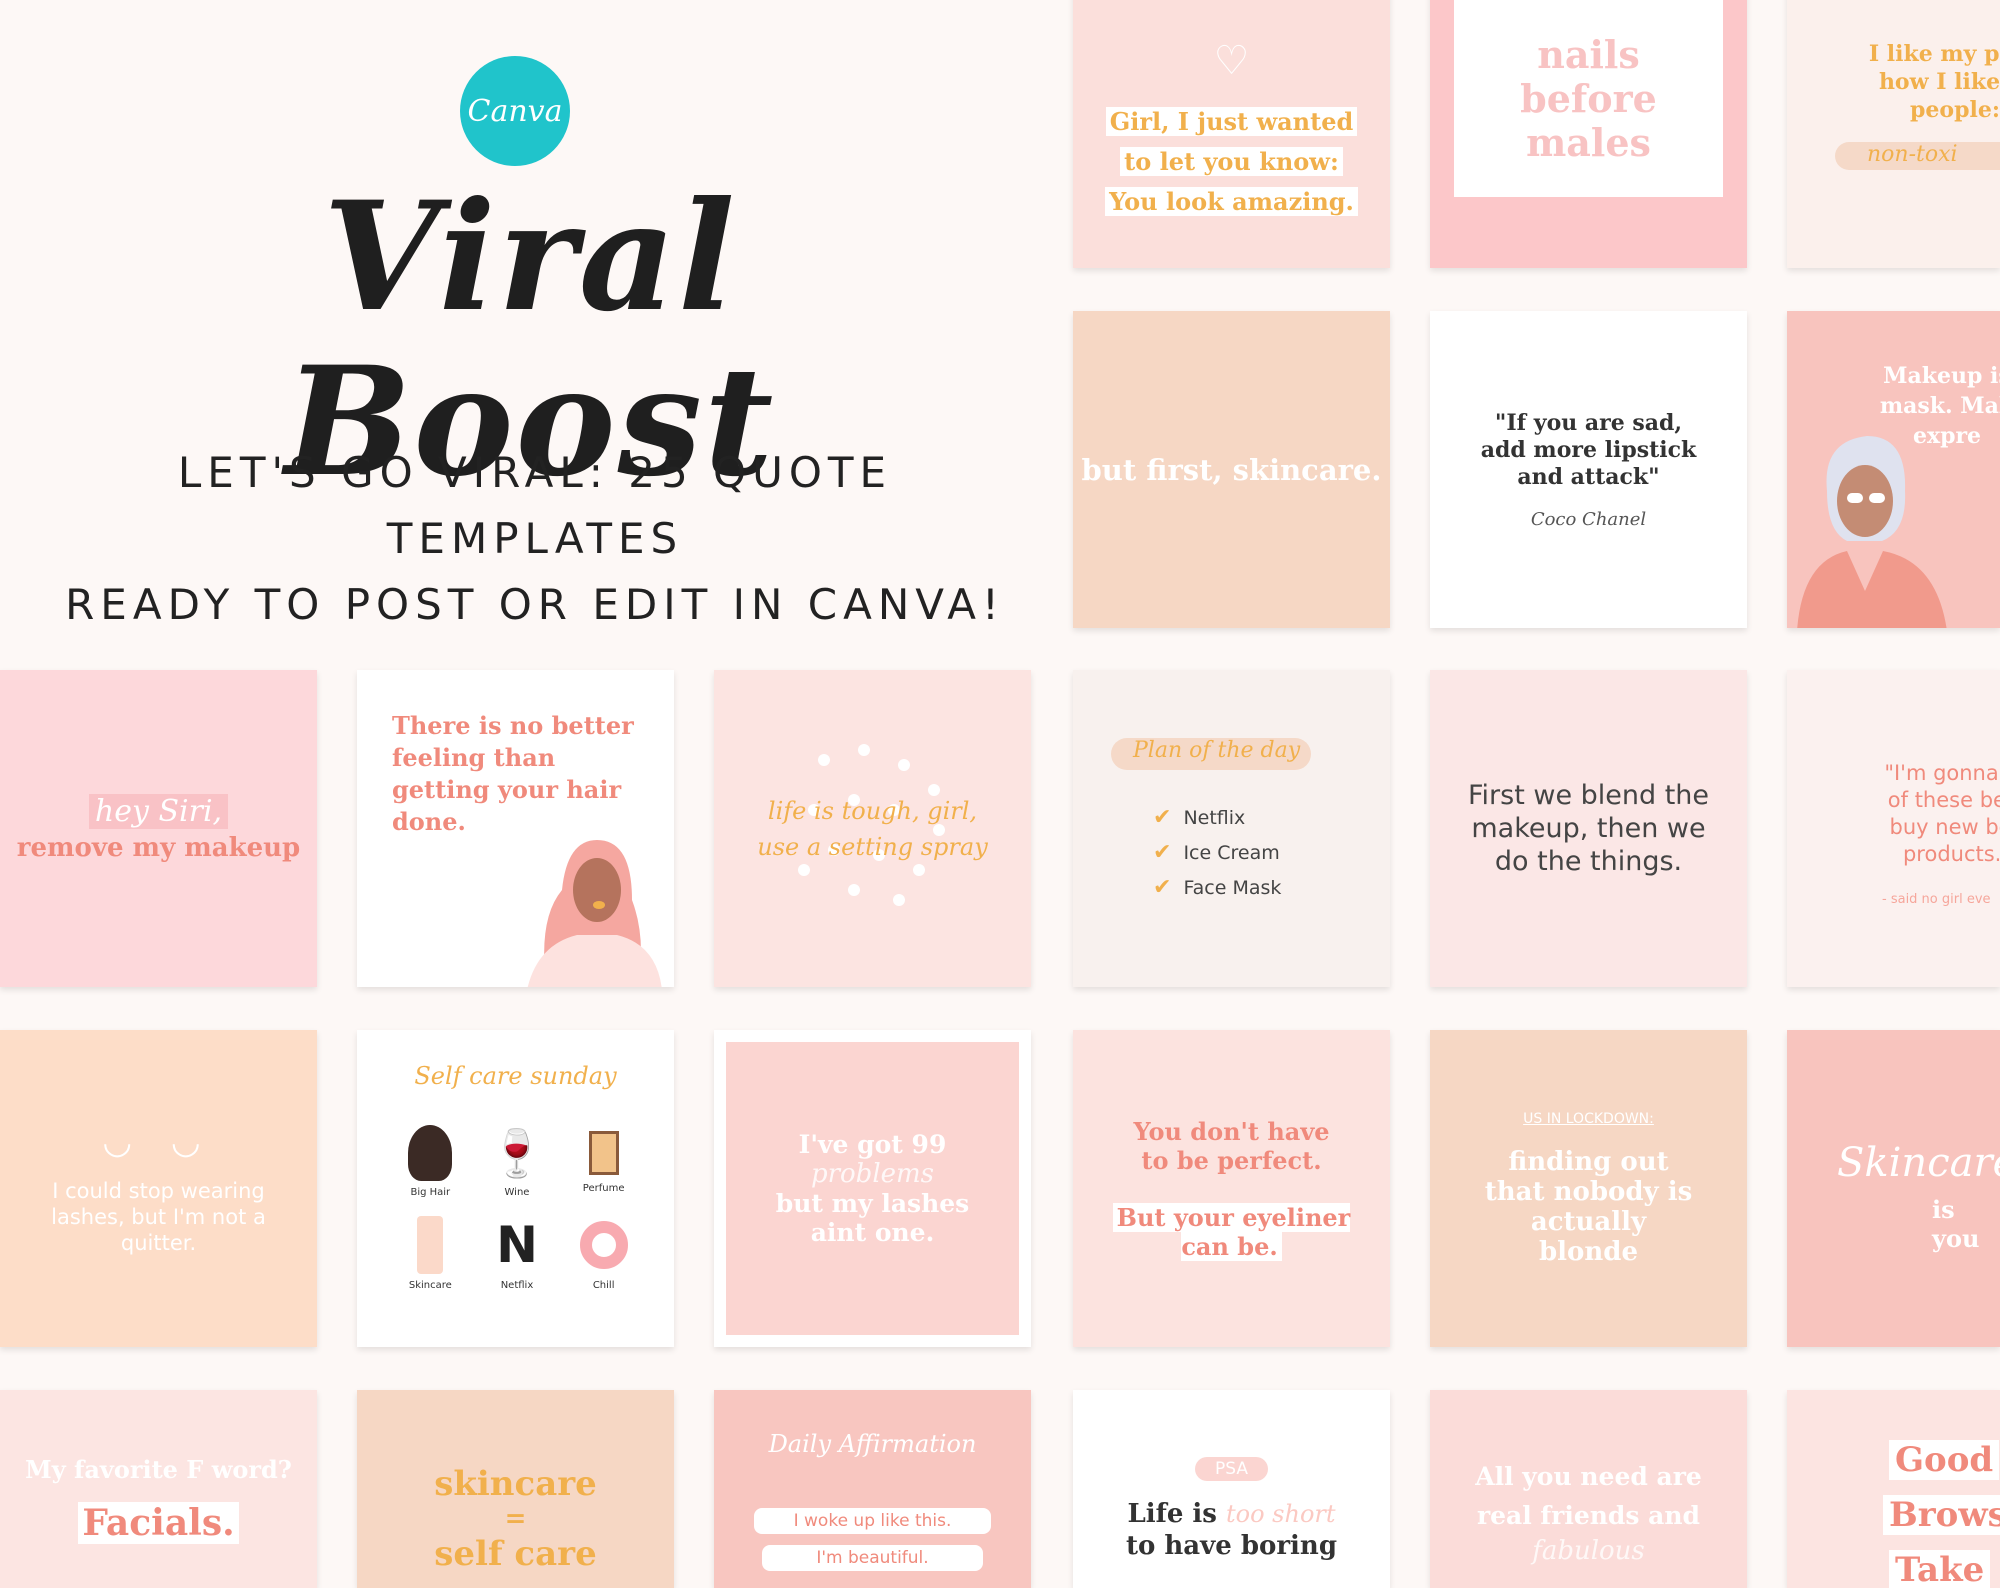  I want to click on quote-line-4: products.", so click(1951, 854).